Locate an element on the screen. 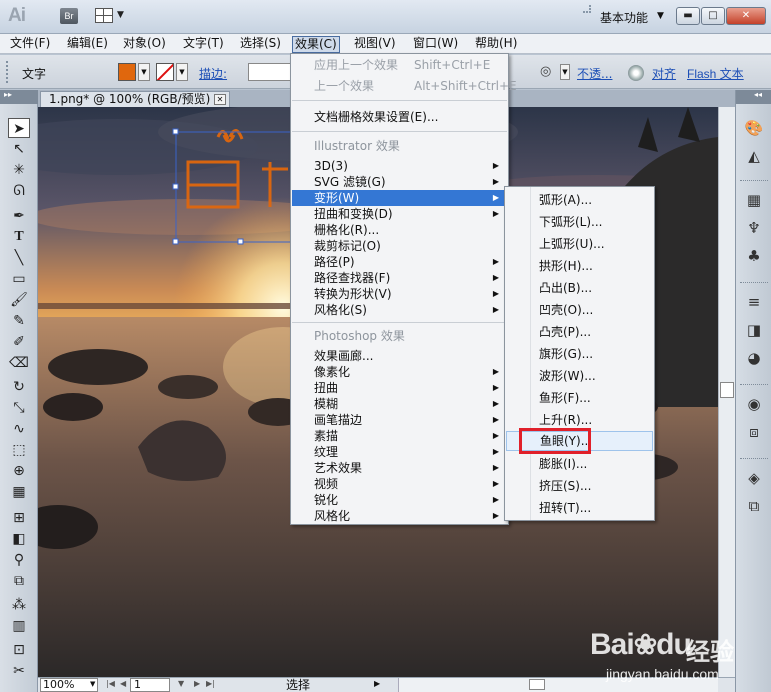  minimize-button: ▬ is located at coordinates (688, 16).